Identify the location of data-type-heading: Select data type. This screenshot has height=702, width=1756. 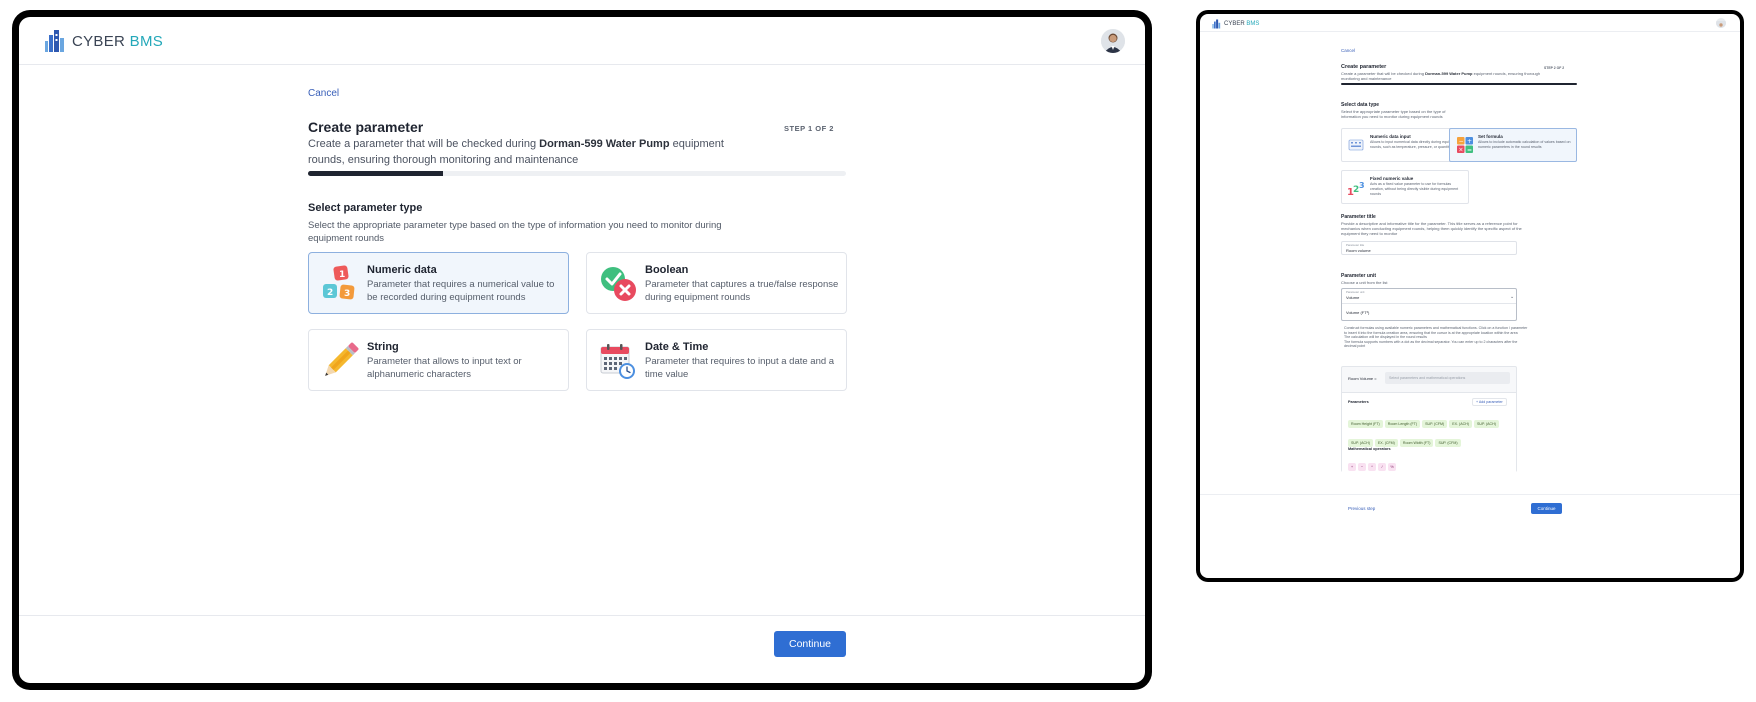
(1360, 105).